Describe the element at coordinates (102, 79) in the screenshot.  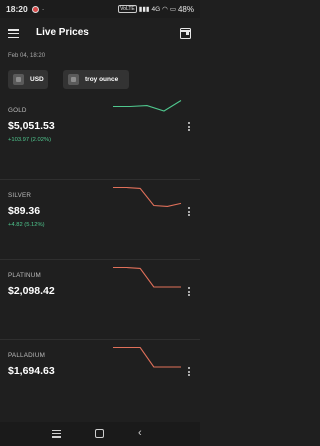
I see `unit-label: troy ounce` at that location.